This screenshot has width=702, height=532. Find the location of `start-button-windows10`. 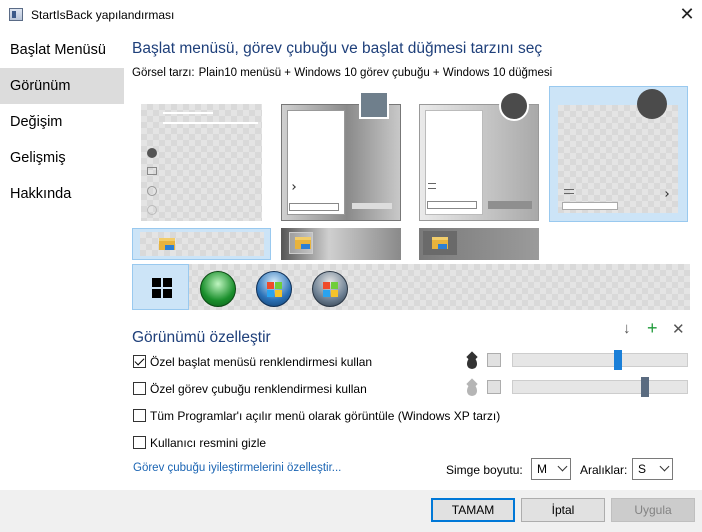

start-button-windows10 is located at coordinates (160, 287).